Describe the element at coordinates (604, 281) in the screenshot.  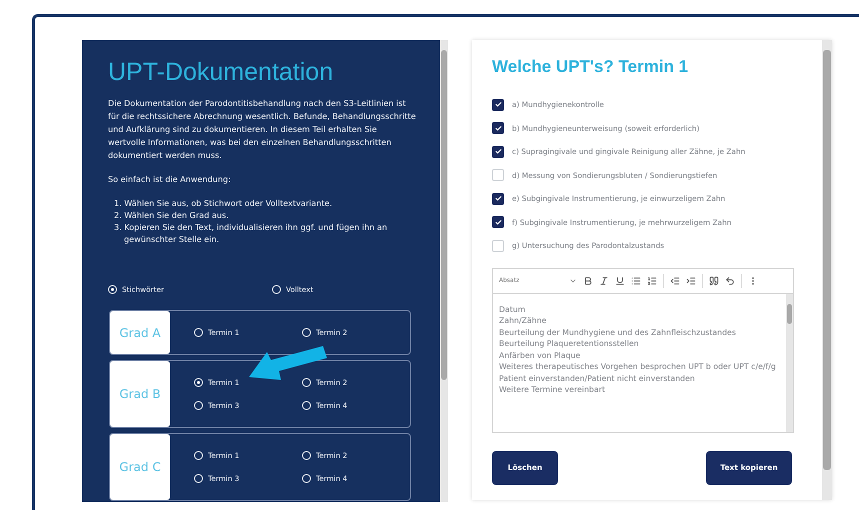
I see `italic-icon` at that location.